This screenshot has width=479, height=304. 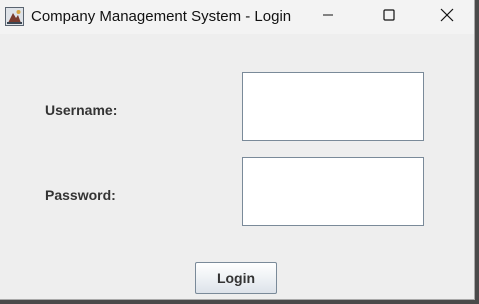 What do you see at coordinates (14, 16) in the screenshot?
I see `java-app-icon` at bounding box center [14, 16].